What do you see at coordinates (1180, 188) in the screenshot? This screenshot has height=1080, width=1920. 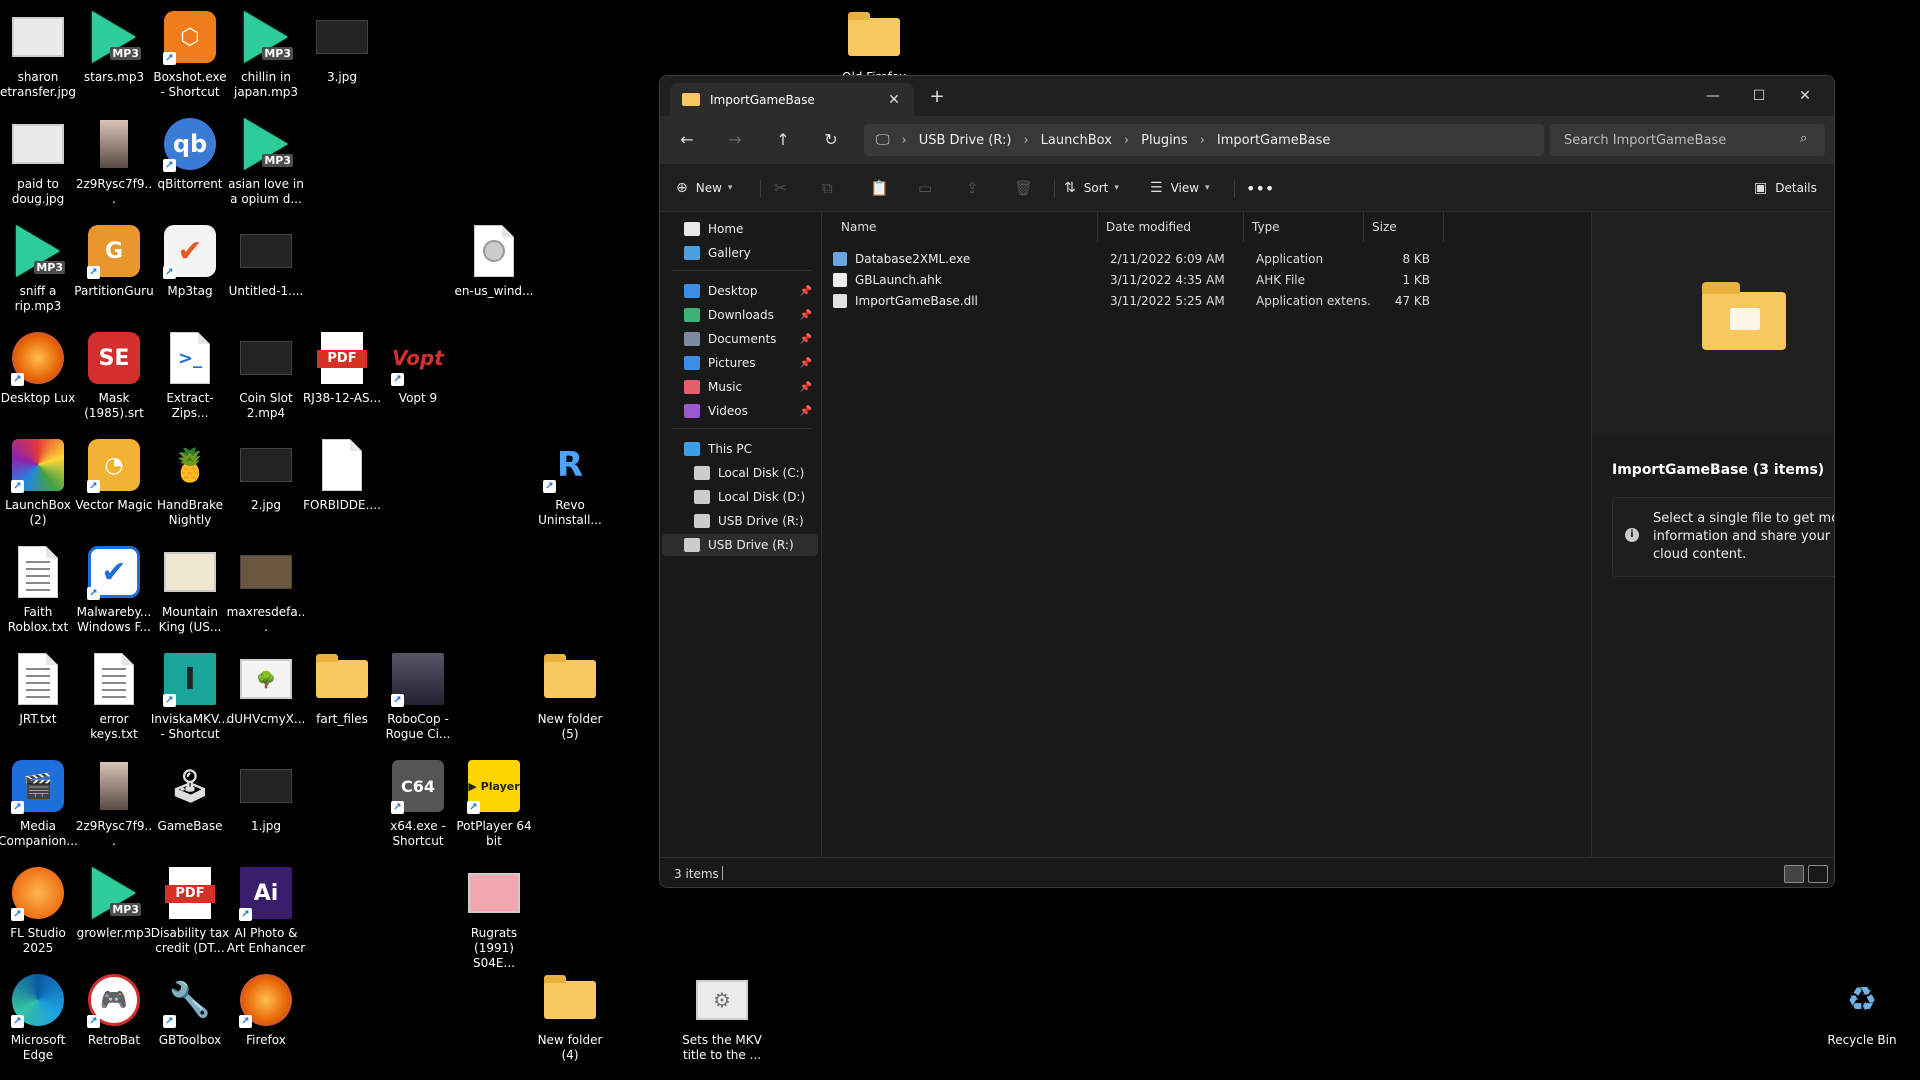 I see `view-button: ☰ View ▾` at bounding box center [1180, 188].